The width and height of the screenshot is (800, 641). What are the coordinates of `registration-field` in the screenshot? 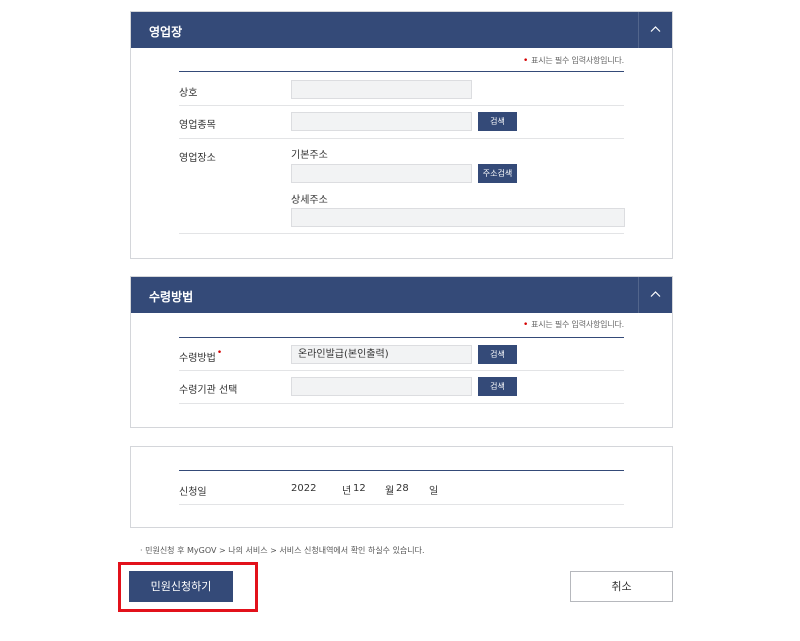 It's located at (381, 121).